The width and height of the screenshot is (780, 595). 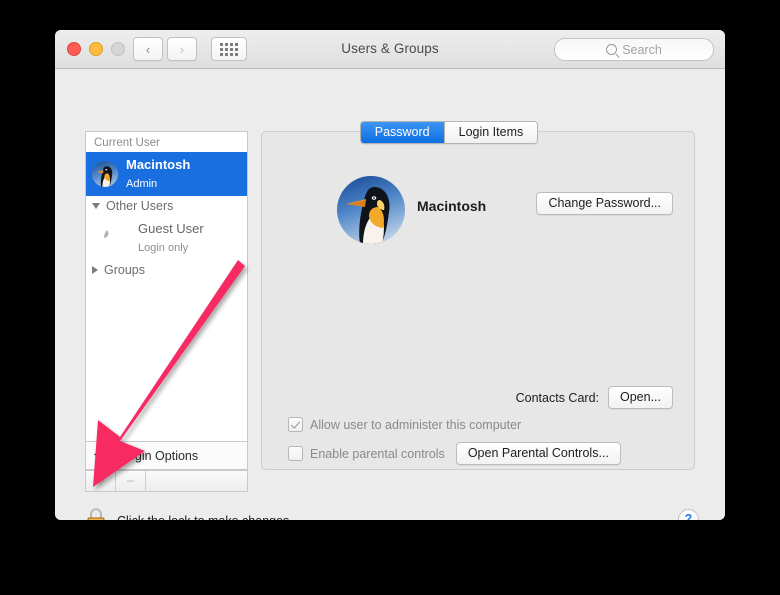 What do you see at coordinates (160, 455) in the screenshot?
I see `login-options-label: Login Options` at bounding box center [160, 455].